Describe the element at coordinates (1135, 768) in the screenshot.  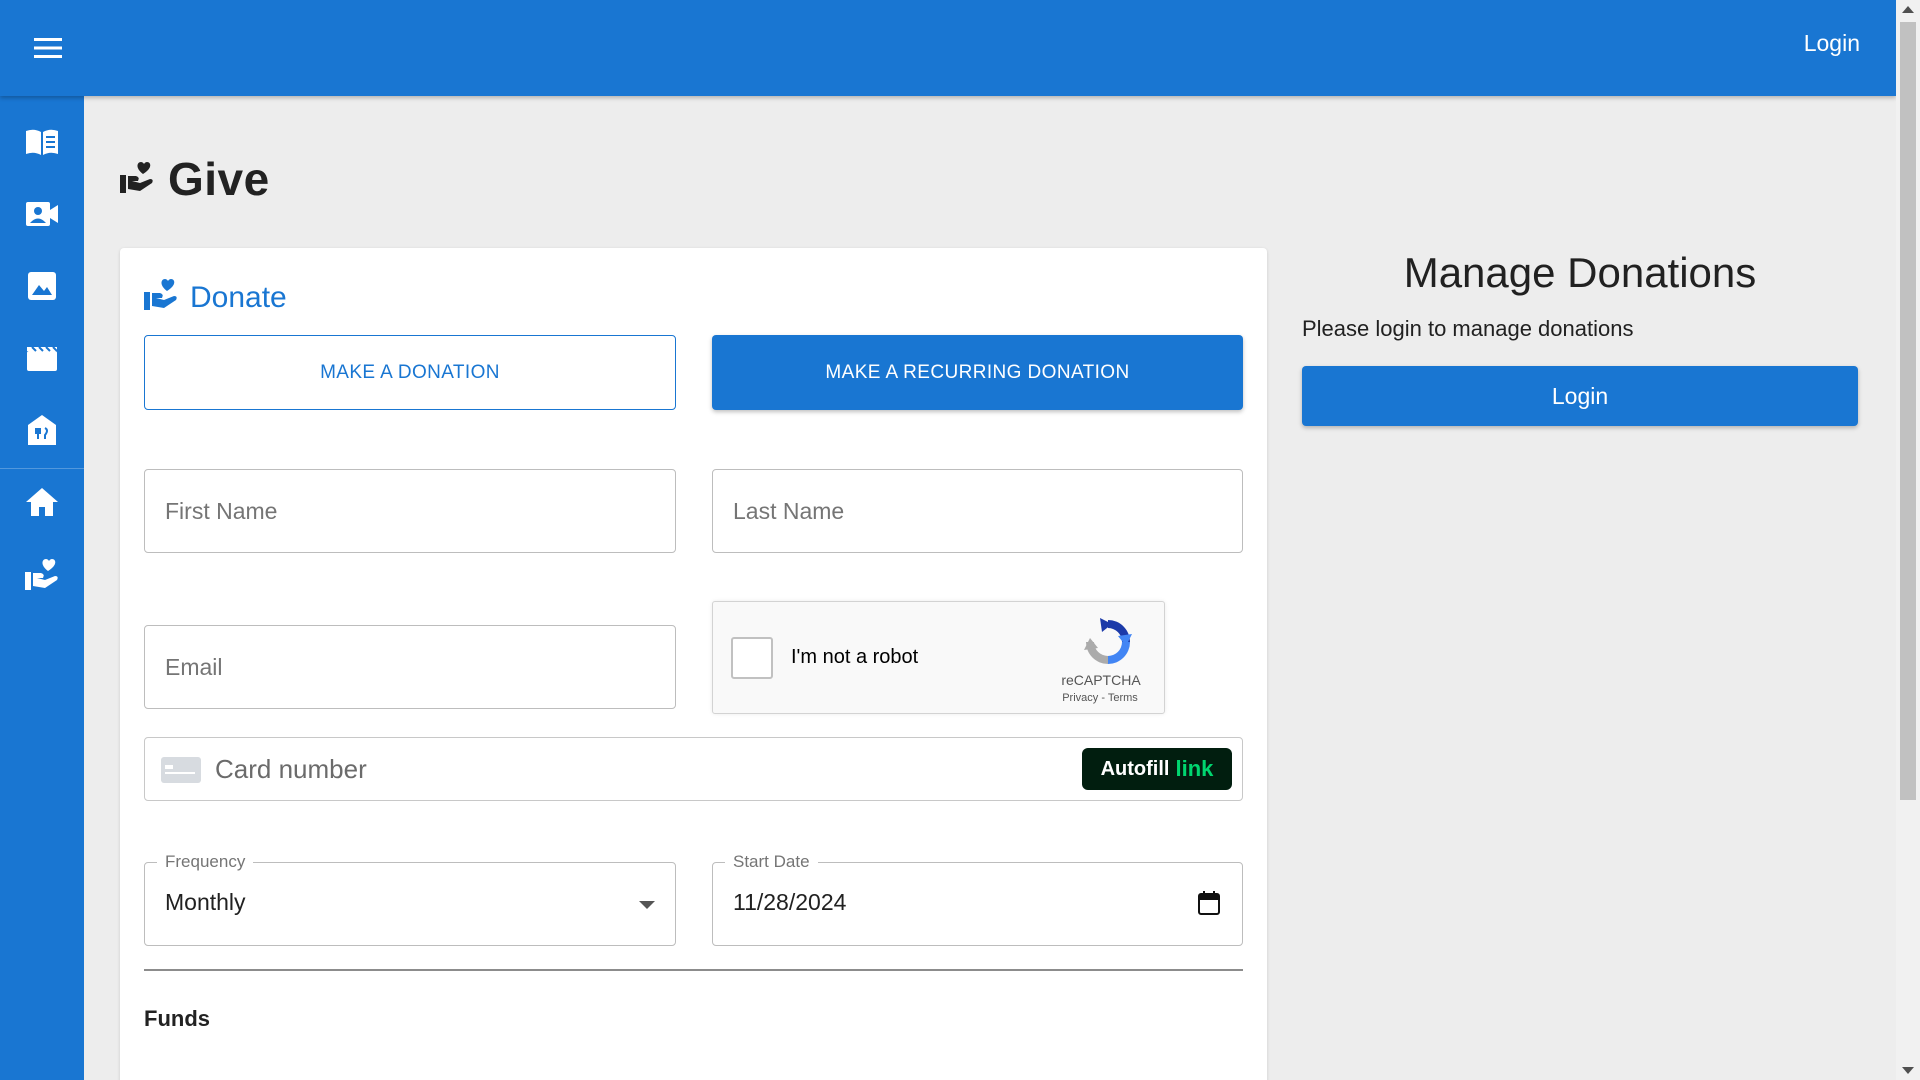
I see `autofill-label: Autofill` at that location.